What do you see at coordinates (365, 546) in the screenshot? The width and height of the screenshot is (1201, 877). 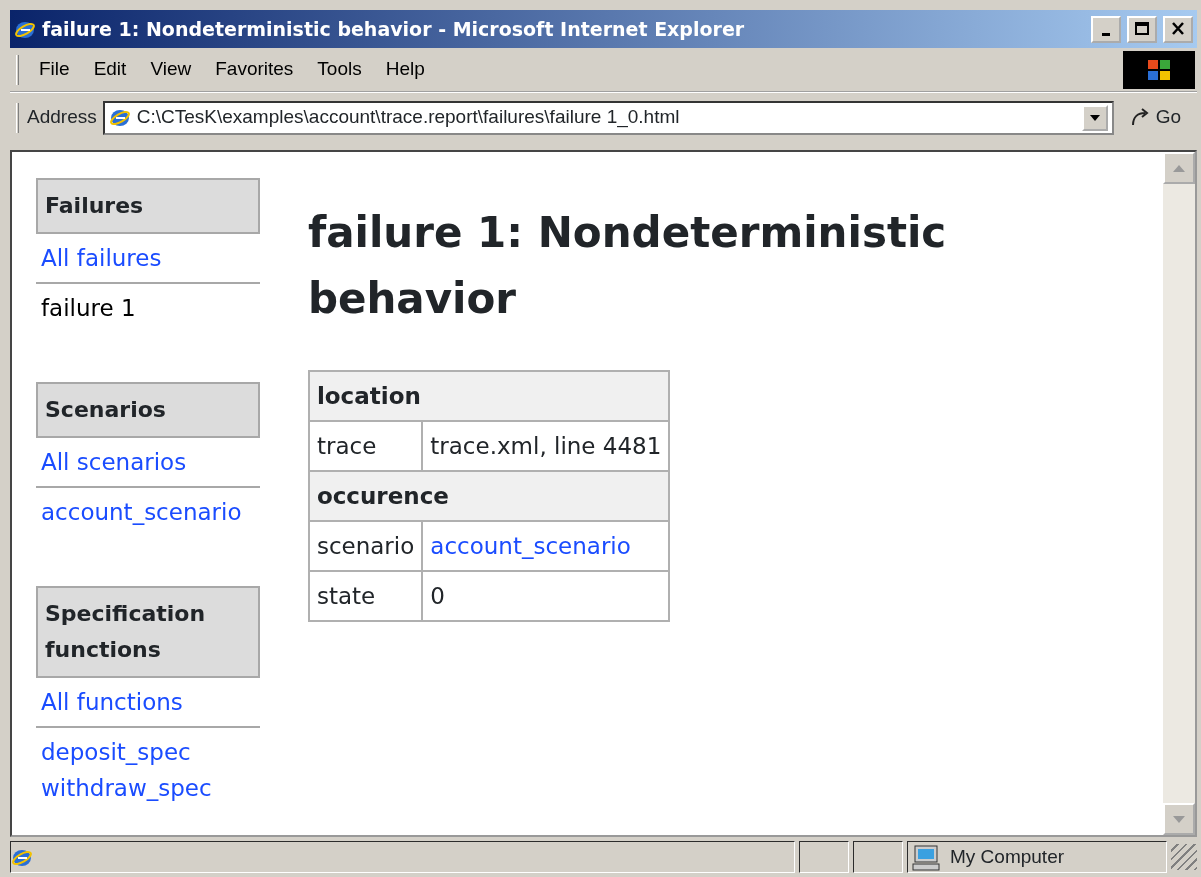 I see `table-cell: scenario` at bounding box center [365, 546].